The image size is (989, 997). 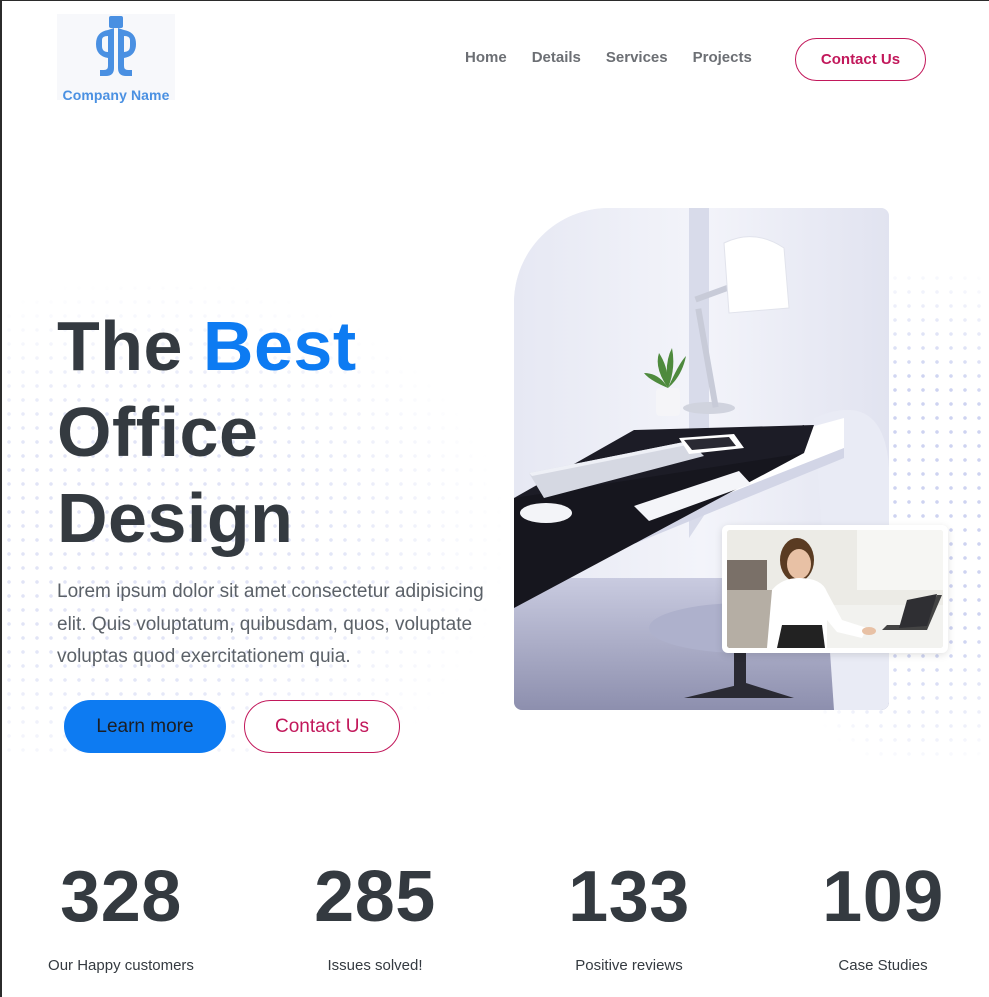 I want to click on stat-label: Positive reviews, so click(x=629, y=965).